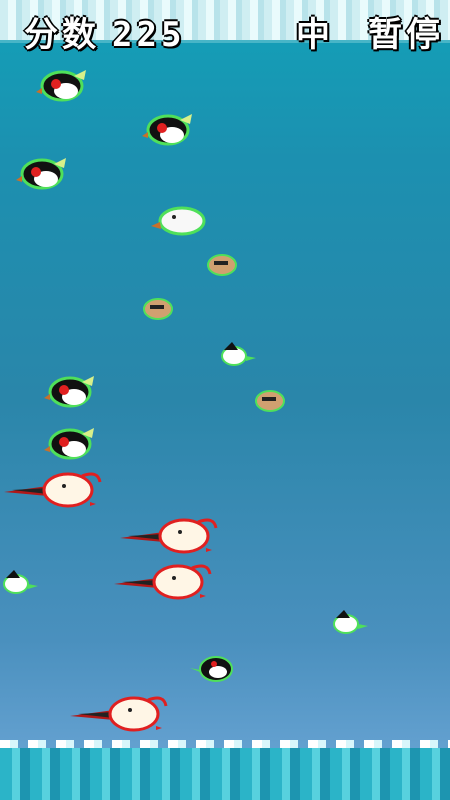 This screenshot has width=450, height=800. Describe the element at coordinates (214, 669) in the screenshot. I see `penguin-small-icon` at that location.